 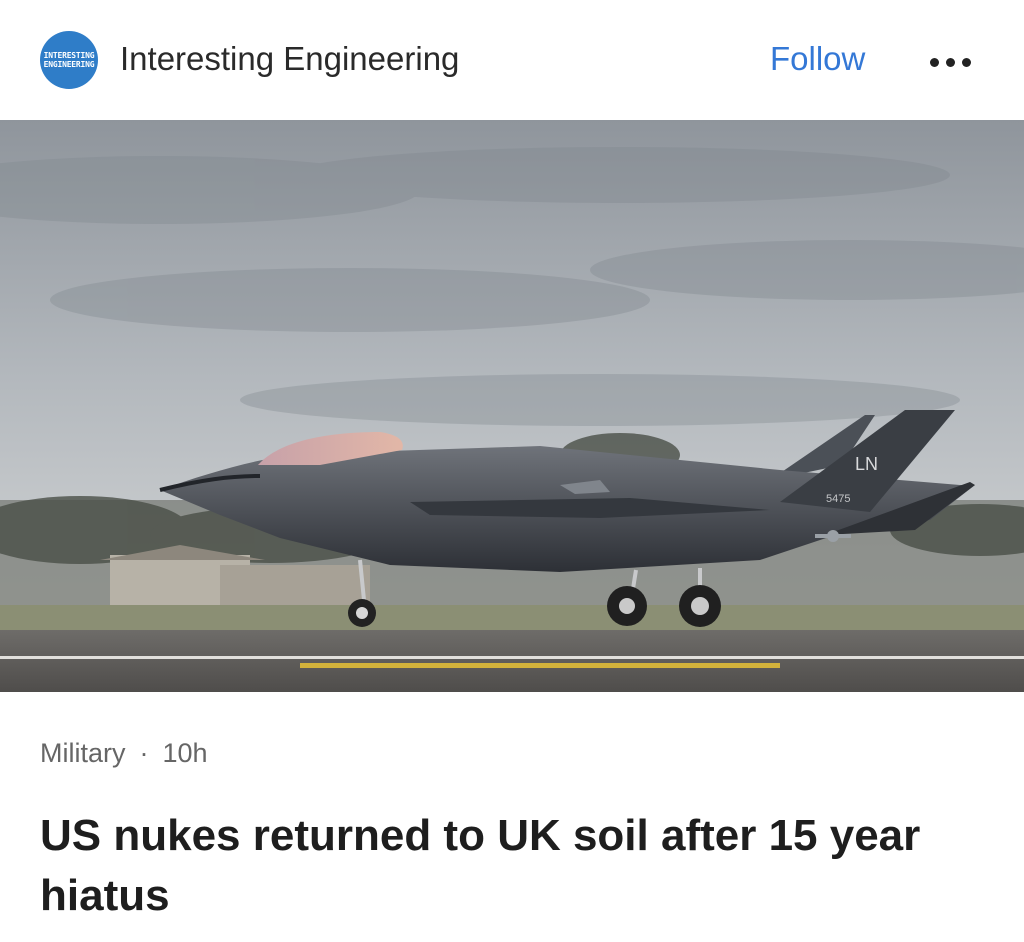 I want to click on publisher-name: Interesting Engineering, so click(x=289, y=59).